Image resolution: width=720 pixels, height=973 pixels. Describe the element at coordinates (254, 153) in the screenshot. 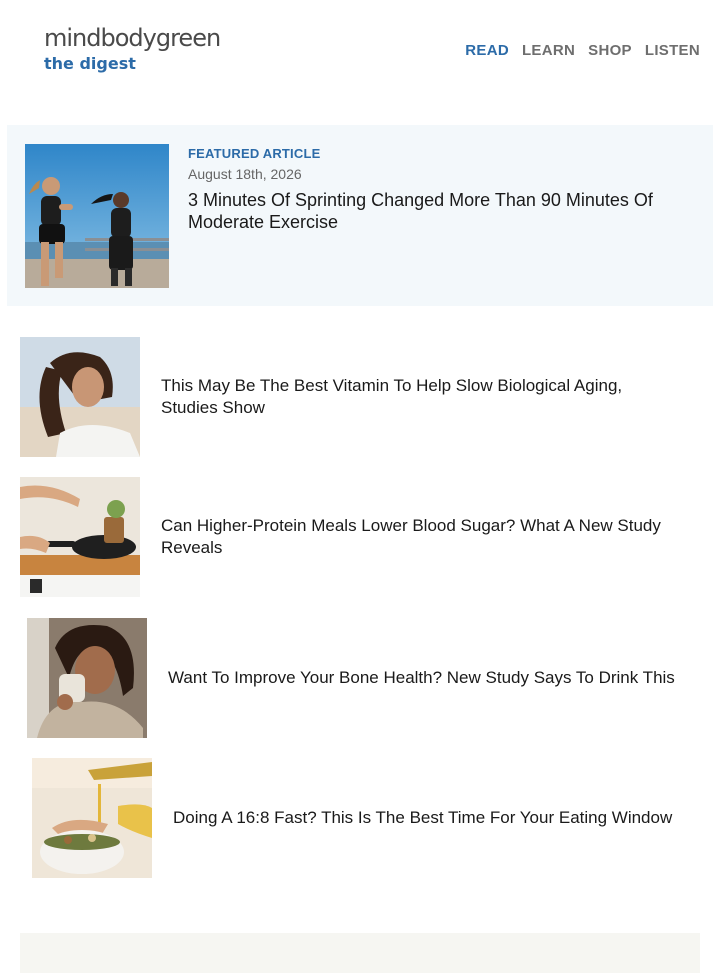

I see `featured-label: FEATURED ARTICLE` at that location.